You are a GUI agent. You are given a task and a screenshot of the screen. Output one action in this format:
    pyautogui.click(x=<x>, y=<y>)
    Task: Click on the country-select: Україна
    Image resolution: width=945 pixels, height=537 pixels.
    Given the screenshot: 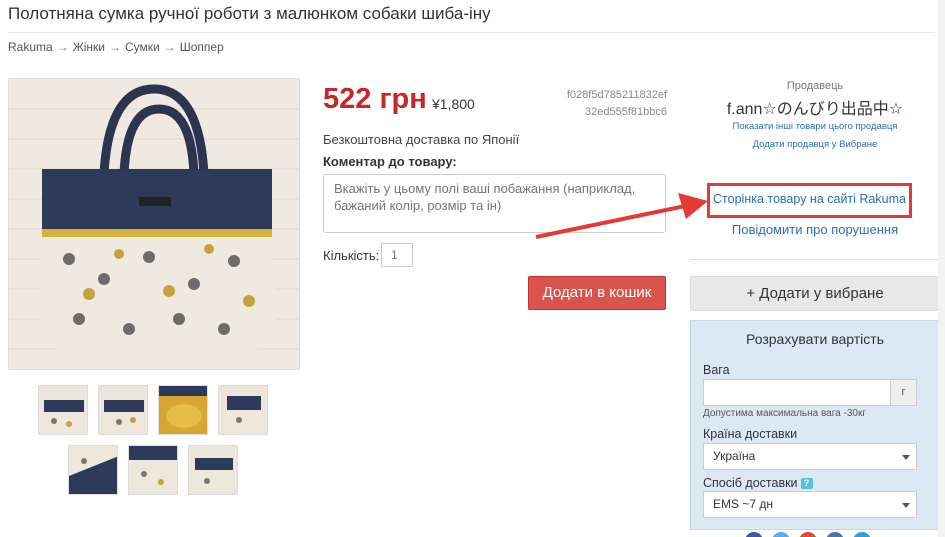 What is the action you would take?
    pyautogui.click(x=810, y=456)
    